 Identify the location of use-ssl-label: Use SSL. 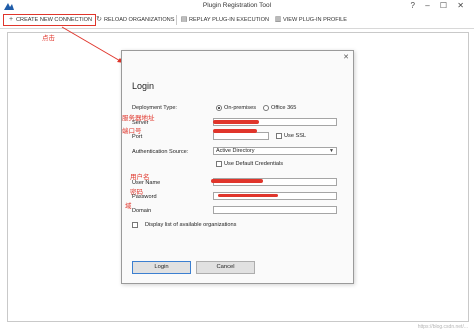
(295, 136).